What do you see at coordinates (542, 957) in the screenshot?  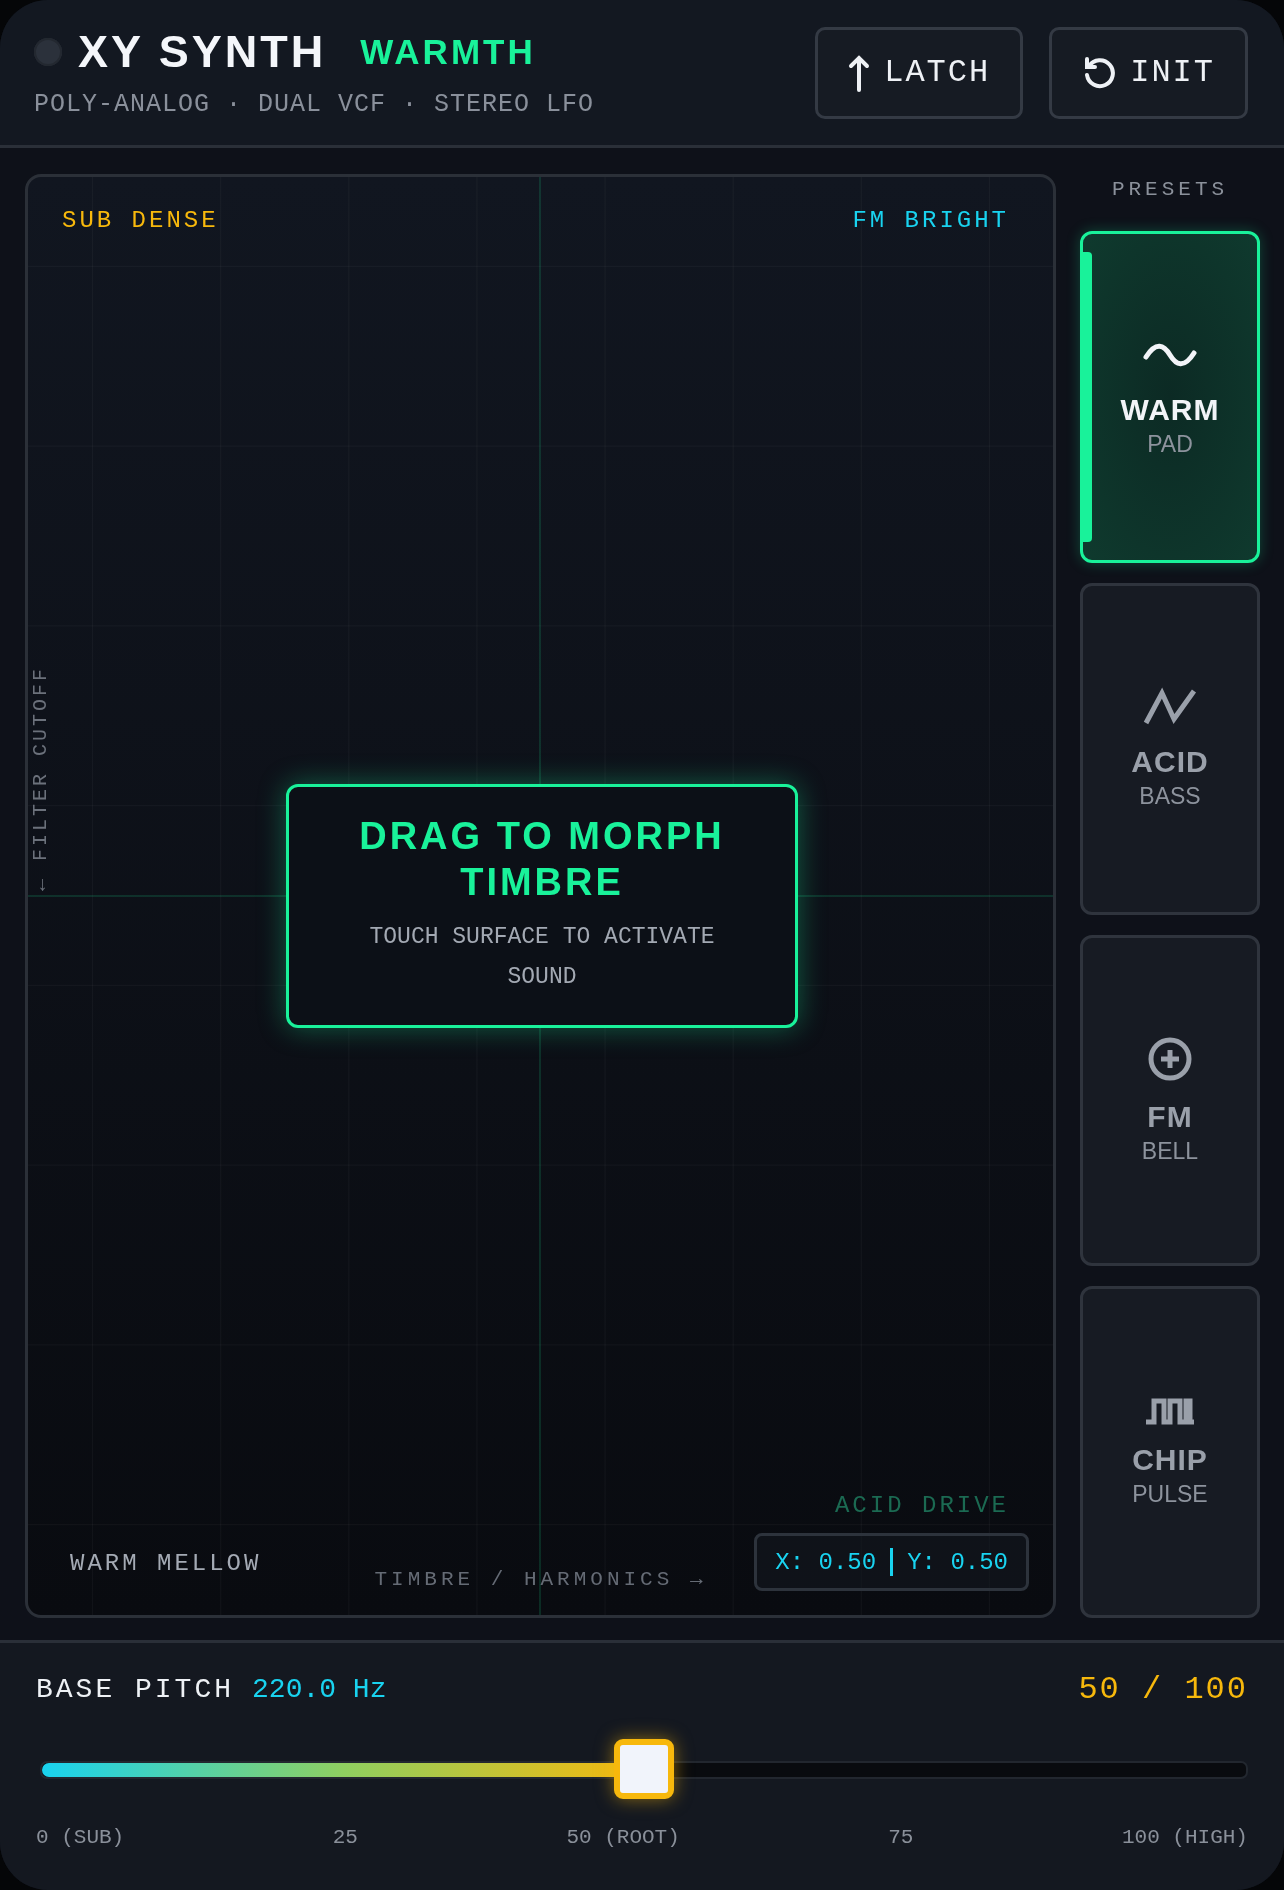 I see `hint-text: TOUCH SURFACE TO ACTIVATE SOUND` at bounding box center [542, 957].